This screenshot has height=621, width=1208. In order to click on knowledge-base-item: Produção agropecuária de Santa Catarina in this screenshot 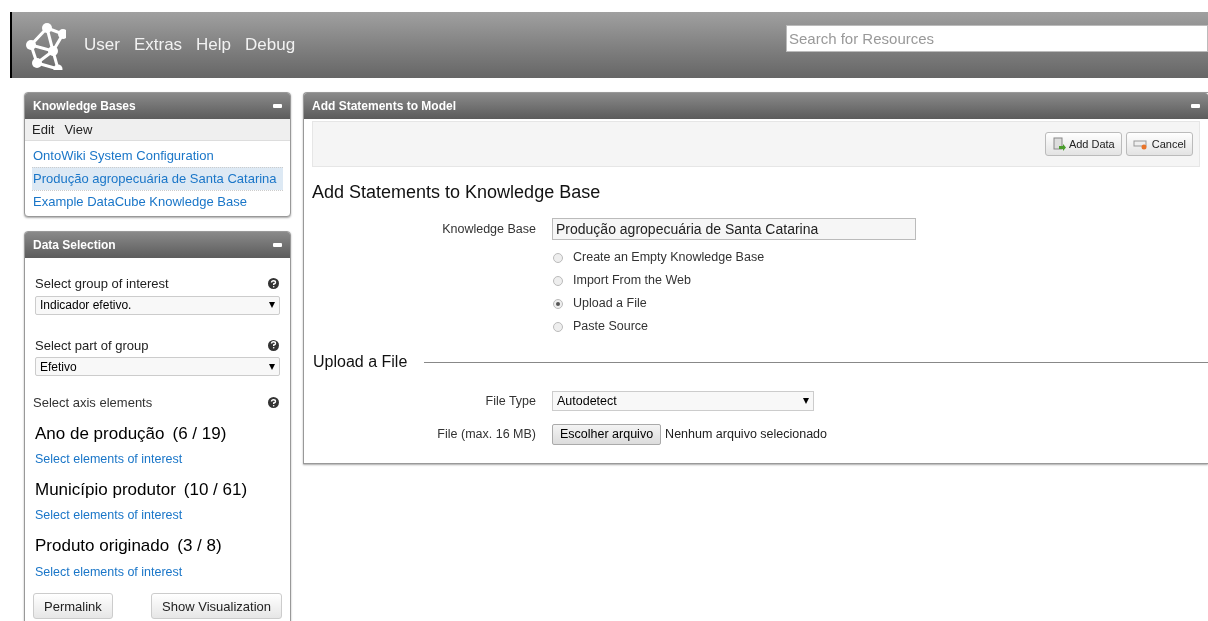, I will do `click(157, 178)`.